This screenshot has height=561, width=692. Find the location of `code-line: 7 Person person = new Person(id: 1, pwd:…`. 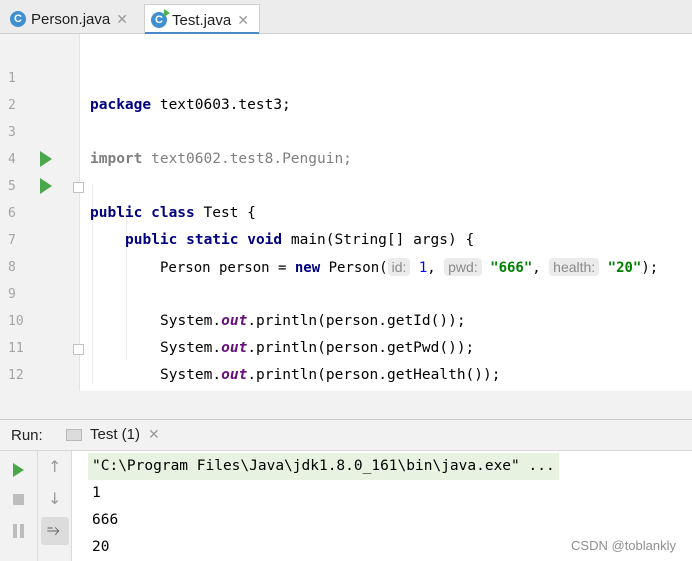

code-line: 7 Person person = new Person(id: 1, pwd:… is located at coordinates (346, 238).